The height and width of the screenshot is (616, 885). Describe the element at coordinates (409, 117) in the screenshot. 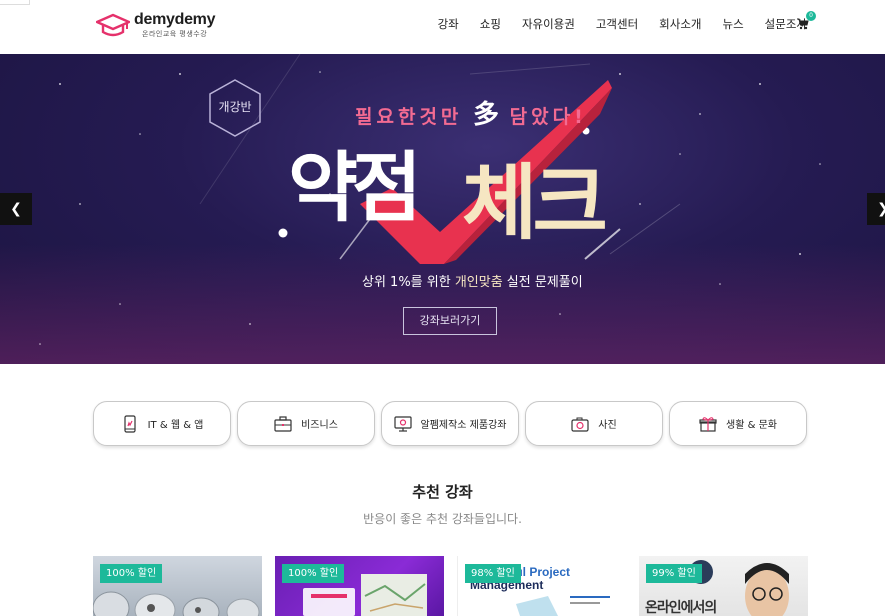

I see `hero-top-line-a: 필요한것만` at that location.